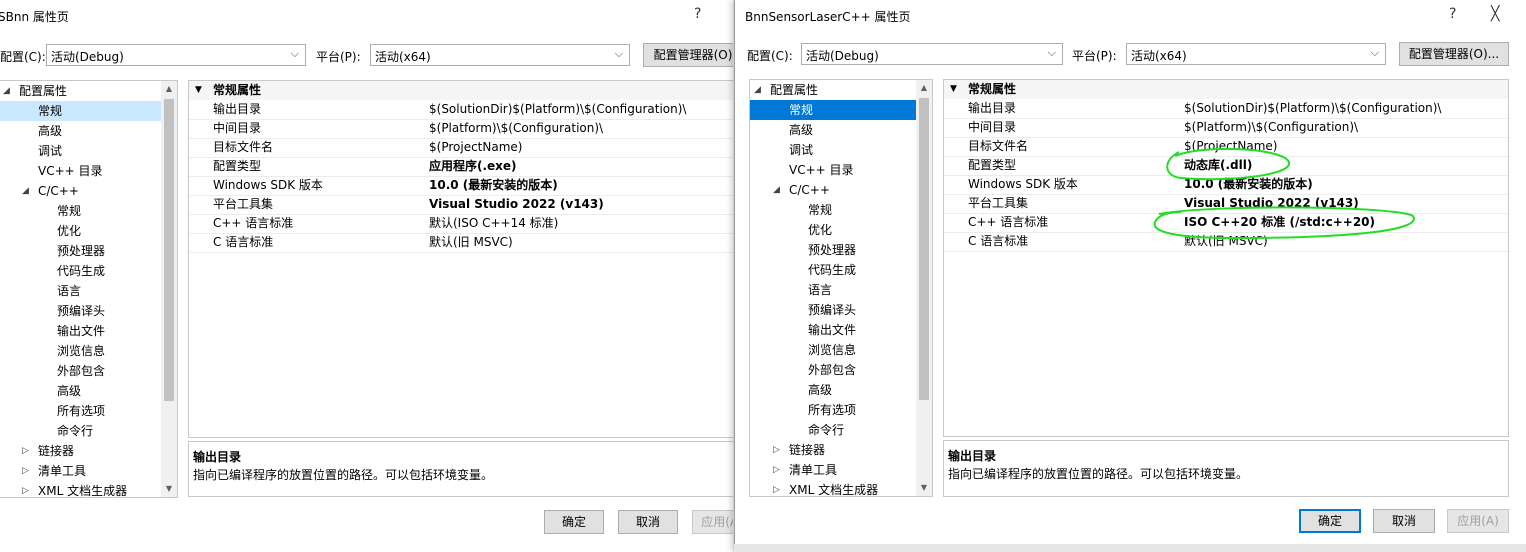 This screenshot has height=552, width=1526. Describe the element at coordinates (80, 489) in the screenshot. I see `tree-item: ▷ XML 文档生成器` at that location.